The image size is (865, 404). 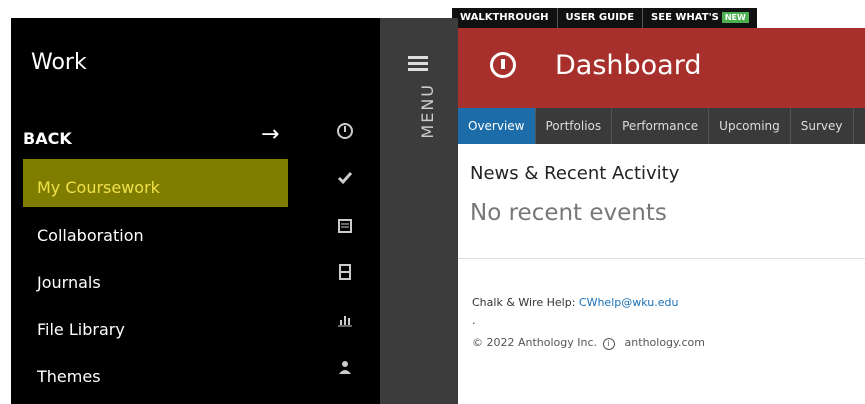 I want to click on user-guide-link: USER GUIDE, so click(x=601, y=18).